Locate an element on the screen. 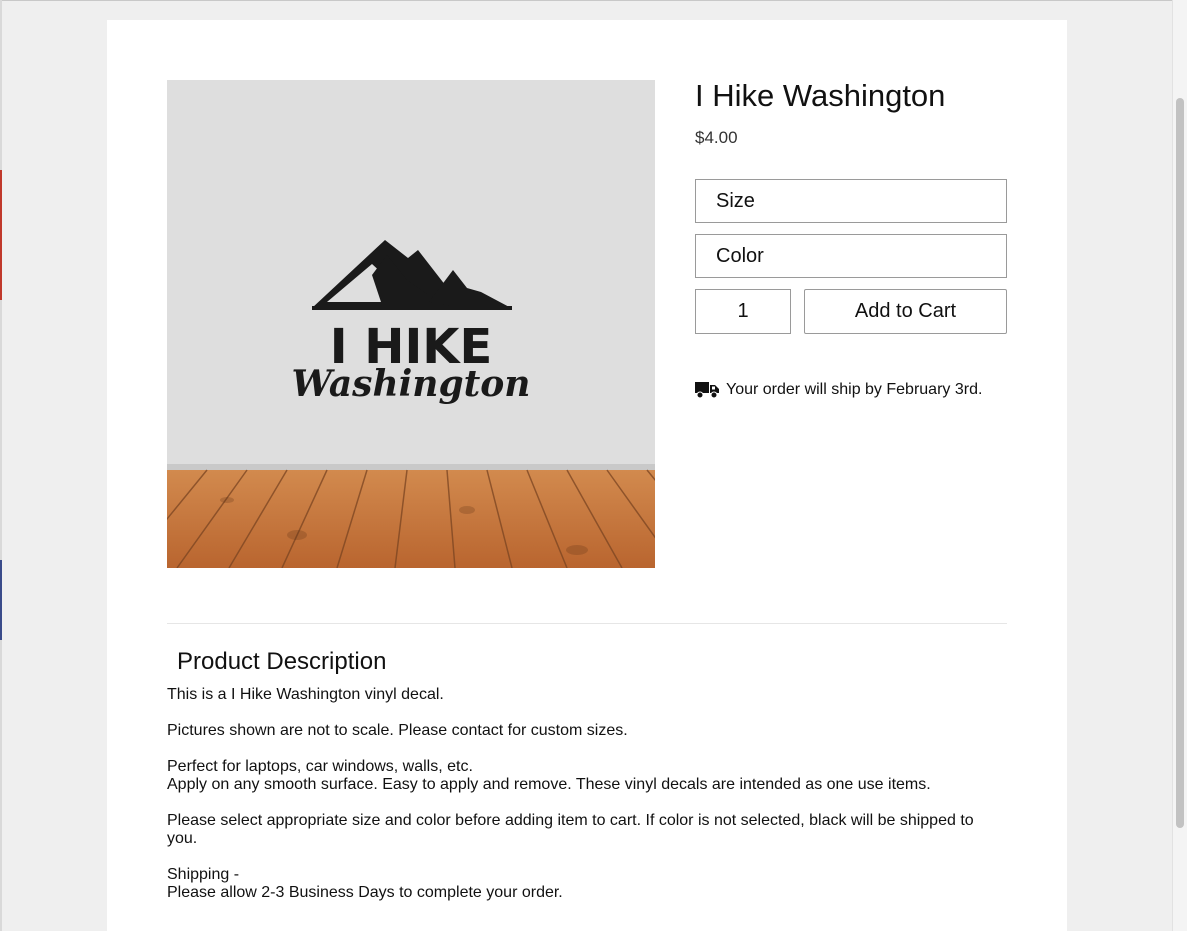 Image resolution: width=1187 pixels, height=931 pixels. section-divider is located at coordinates (587, 623).